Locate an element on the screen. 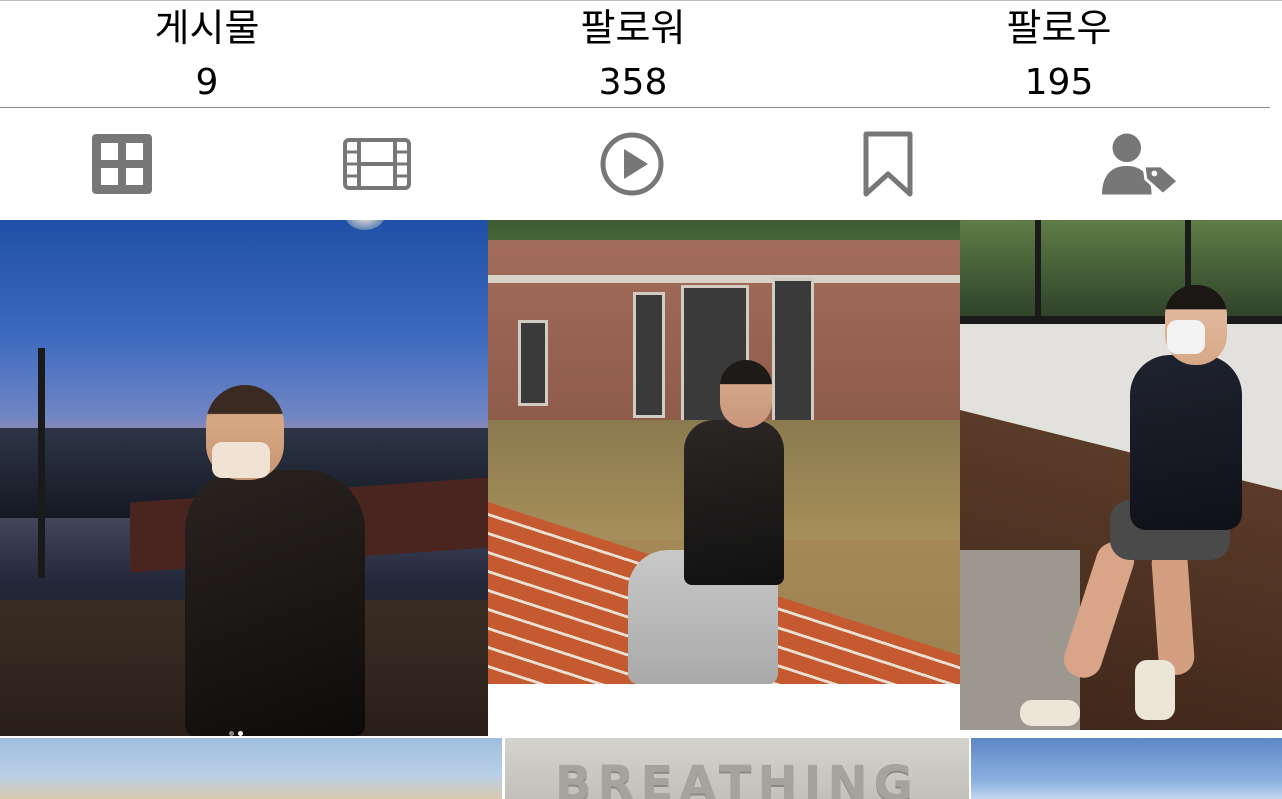  play-circle-icon is located at coordinates (632, 164).